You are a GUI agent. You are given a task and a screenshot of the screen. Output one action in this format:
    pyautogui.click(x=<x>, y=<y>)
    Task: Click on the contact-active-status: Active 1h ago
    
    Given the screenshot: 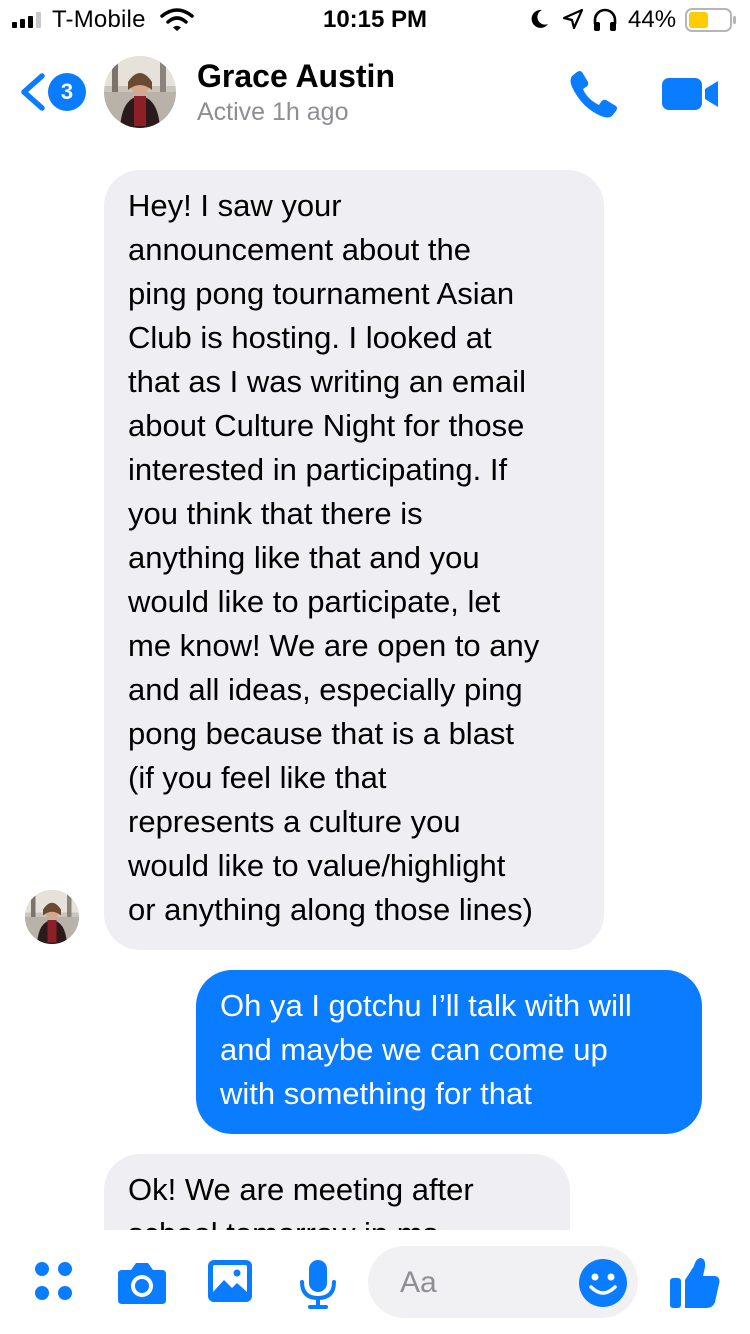 What is the action you would take?
    pyautogui.click(x=273, y=112)
    